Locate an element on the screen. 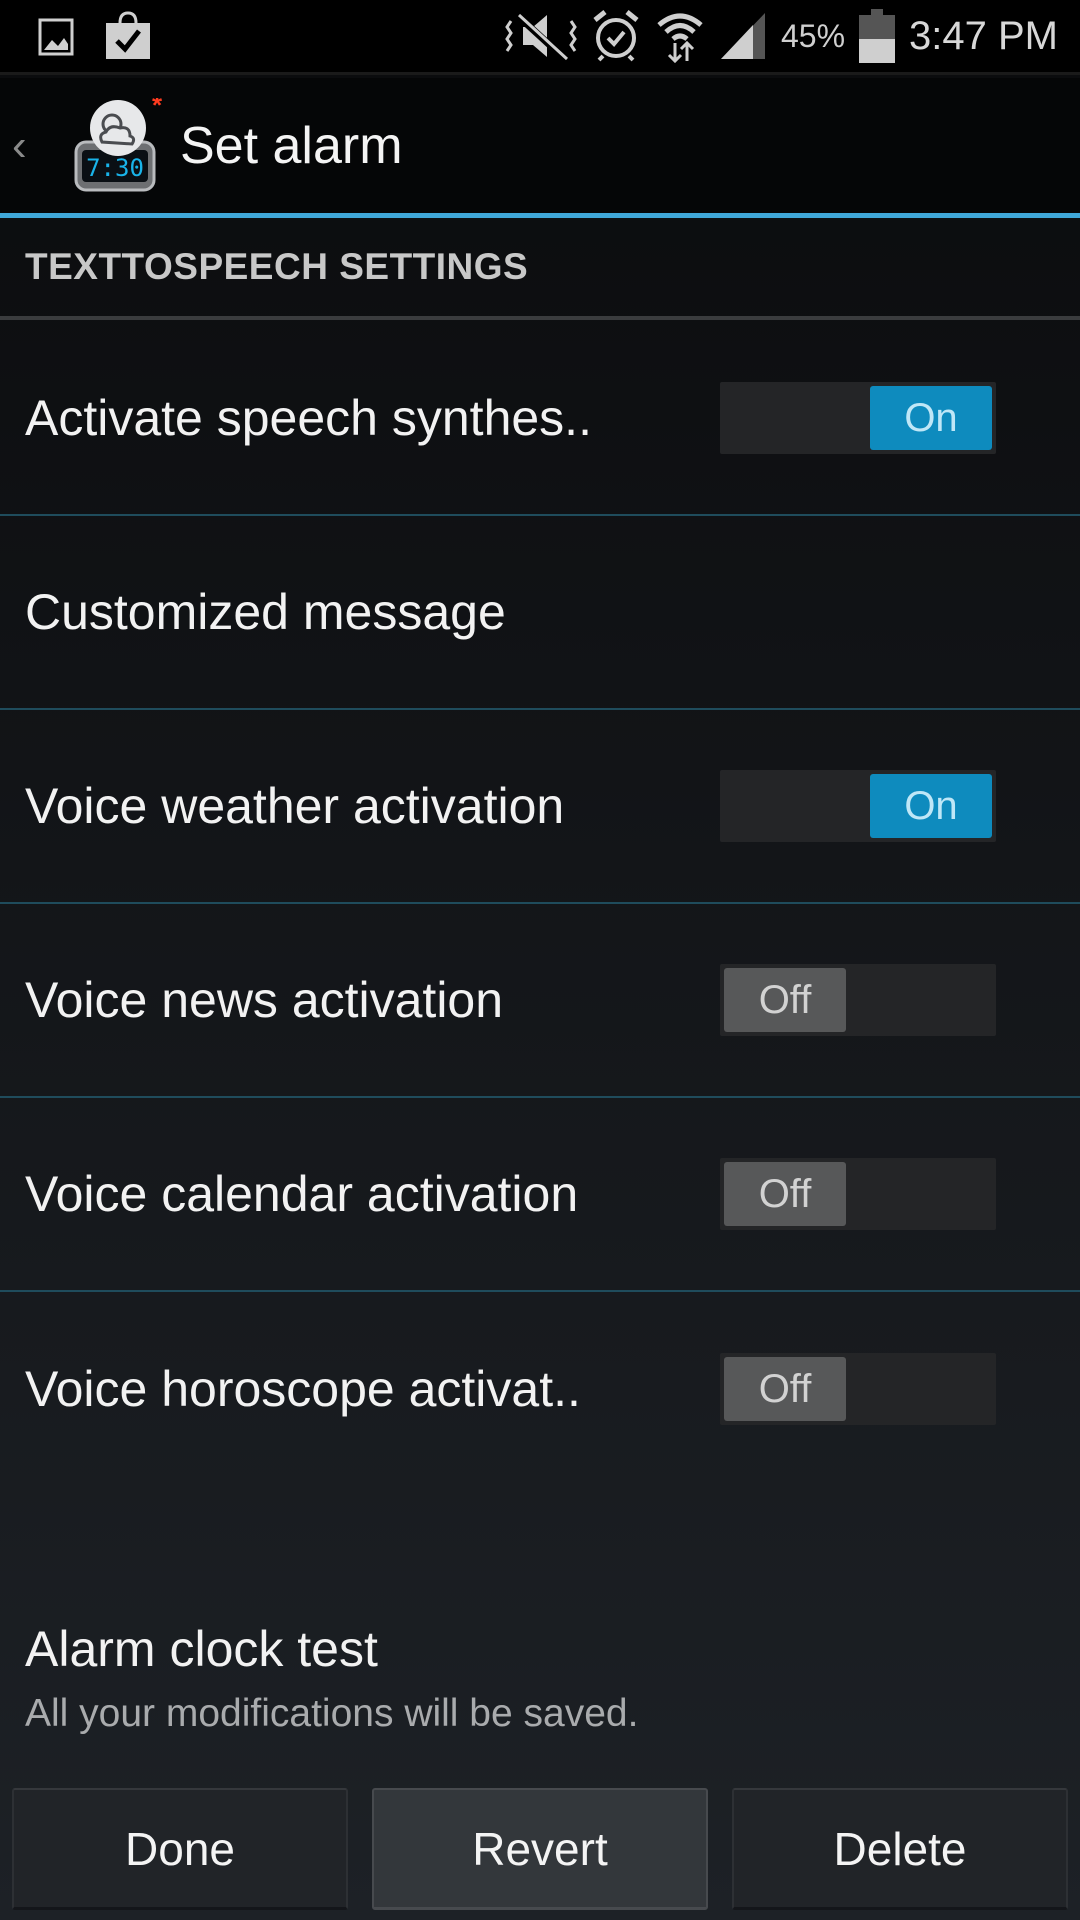 This screenshot has width=1080, height=1920. voice-weather-toggle: On is located at coordinates (858, 806).